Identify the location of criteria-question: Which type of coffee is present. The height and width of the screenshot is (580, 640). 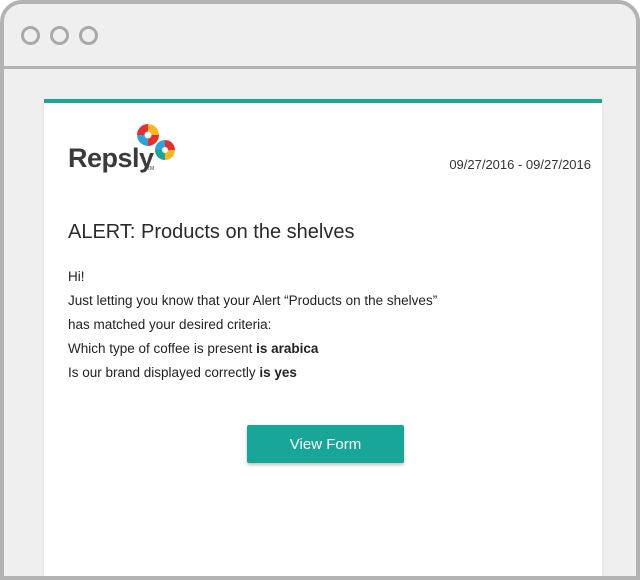
(162, 348).